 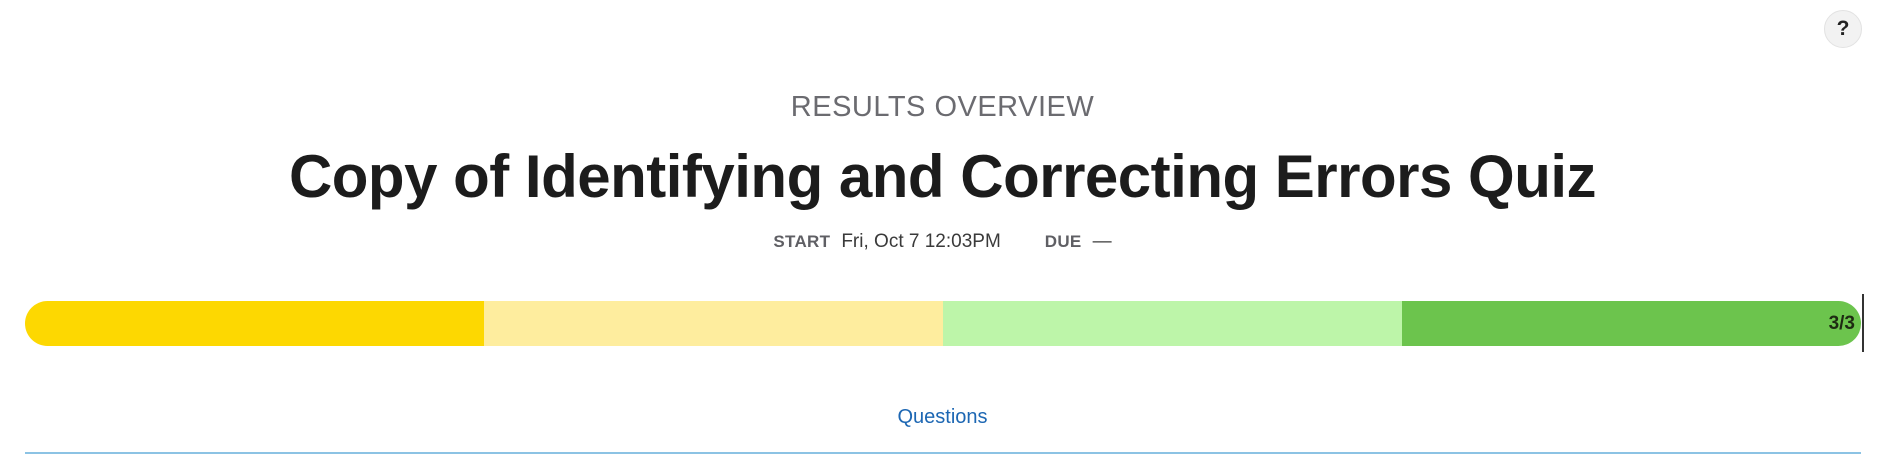 What do you see at coordinates (1863, 323) in the screenshot?
I see `text-cursor` at bounding box center [1863, 323].